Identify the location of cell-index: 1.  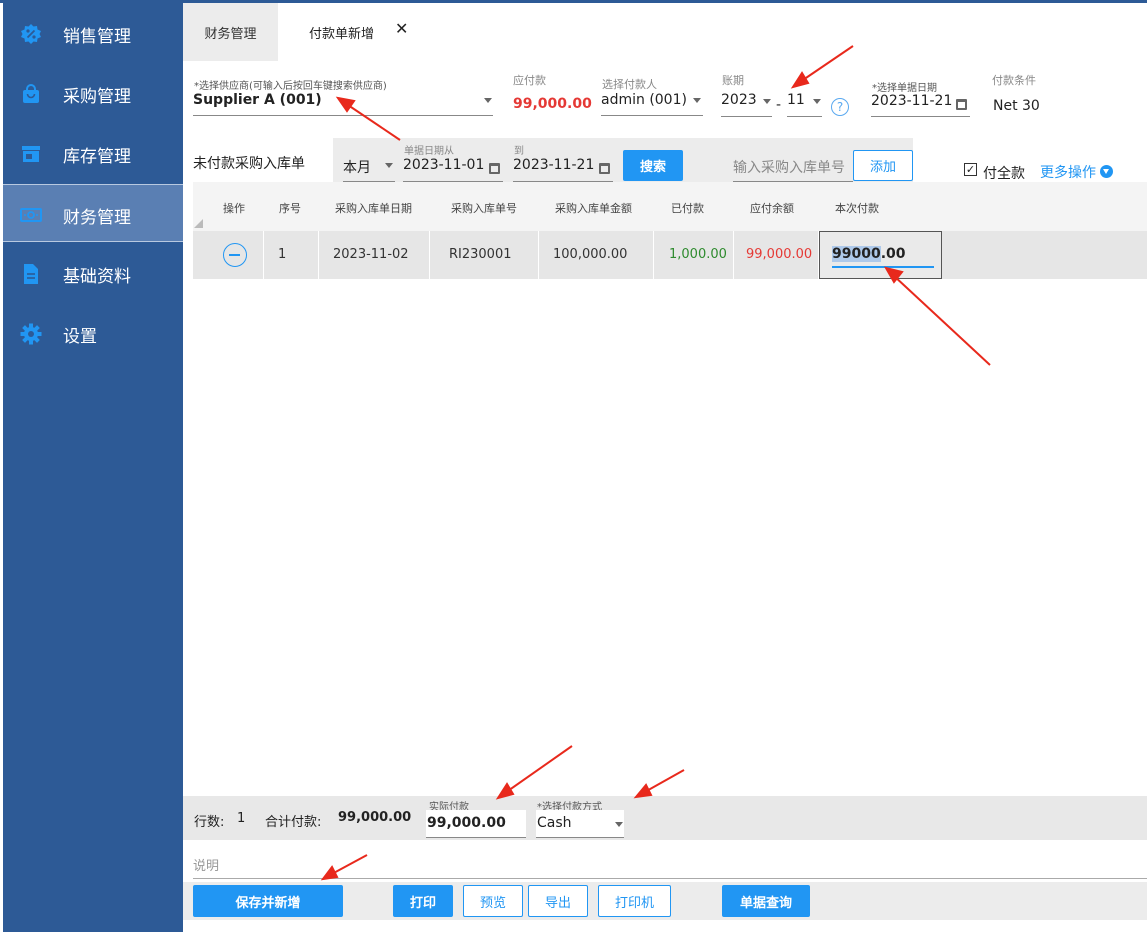
(282, 254).